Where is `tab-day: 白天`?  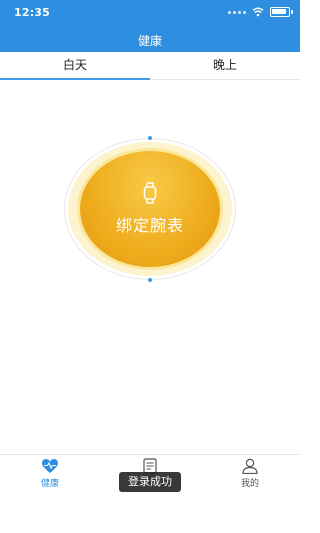 tab-day: 白天 is located at coordinates (75, 66).